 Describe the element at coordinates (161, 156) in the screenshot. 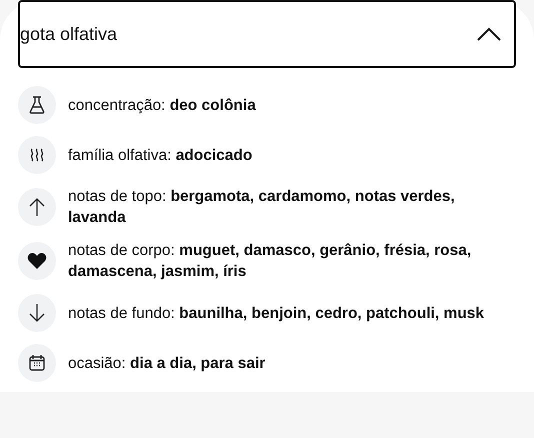

I see `attribute-text: família olfativa: adocicado` at that location.